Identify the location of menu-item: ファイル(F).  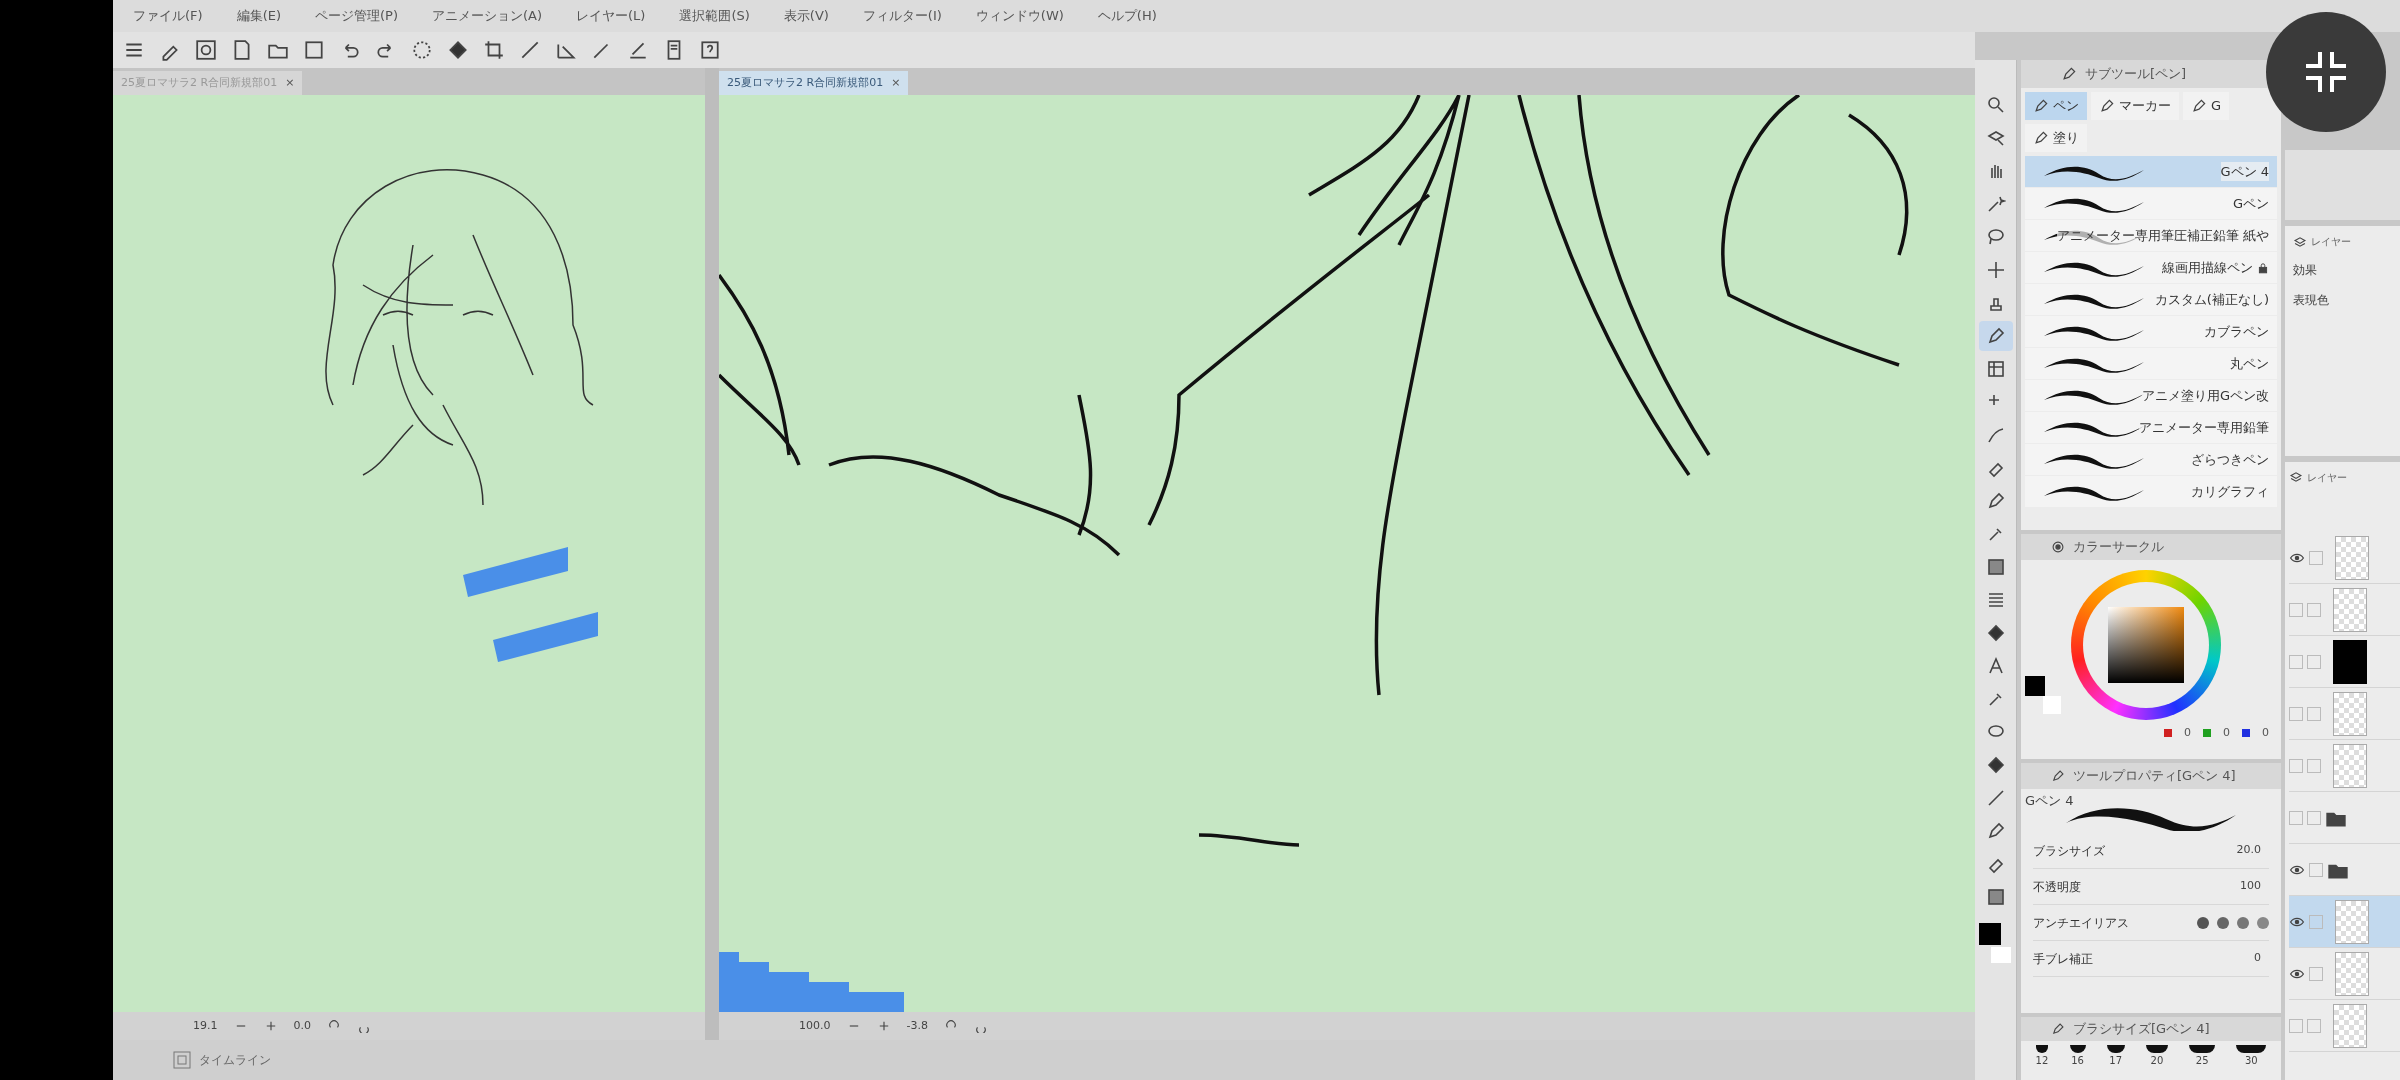
(168, 16).